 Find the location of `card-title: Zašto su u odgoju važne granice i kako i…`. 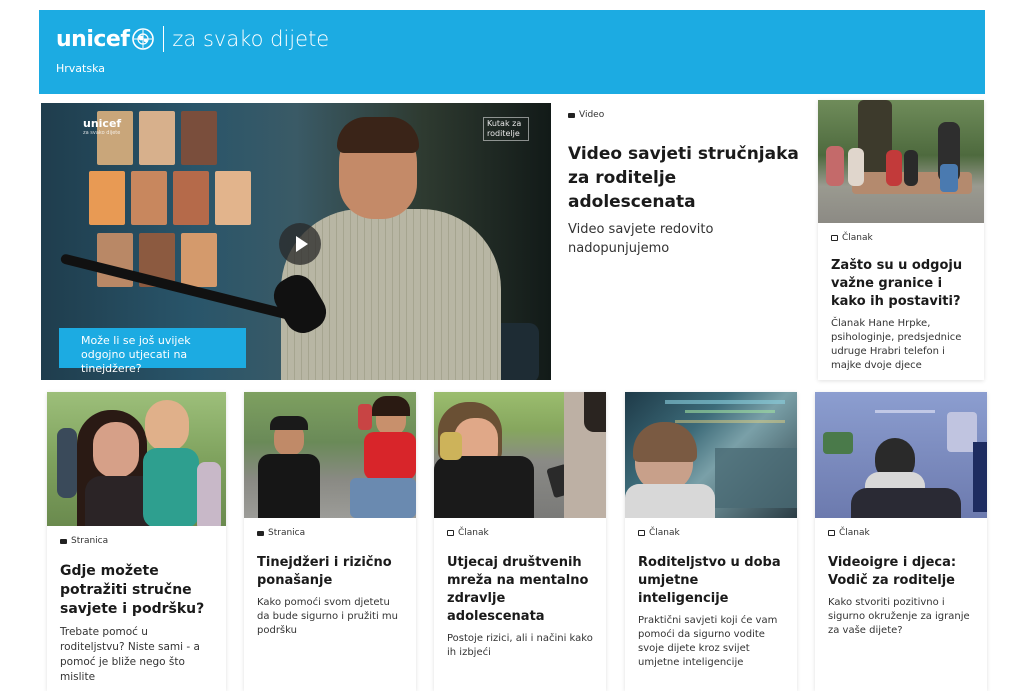

card-title: Zašto su u odgoju važne granice i kako i… is located at coordinates (901, 284).